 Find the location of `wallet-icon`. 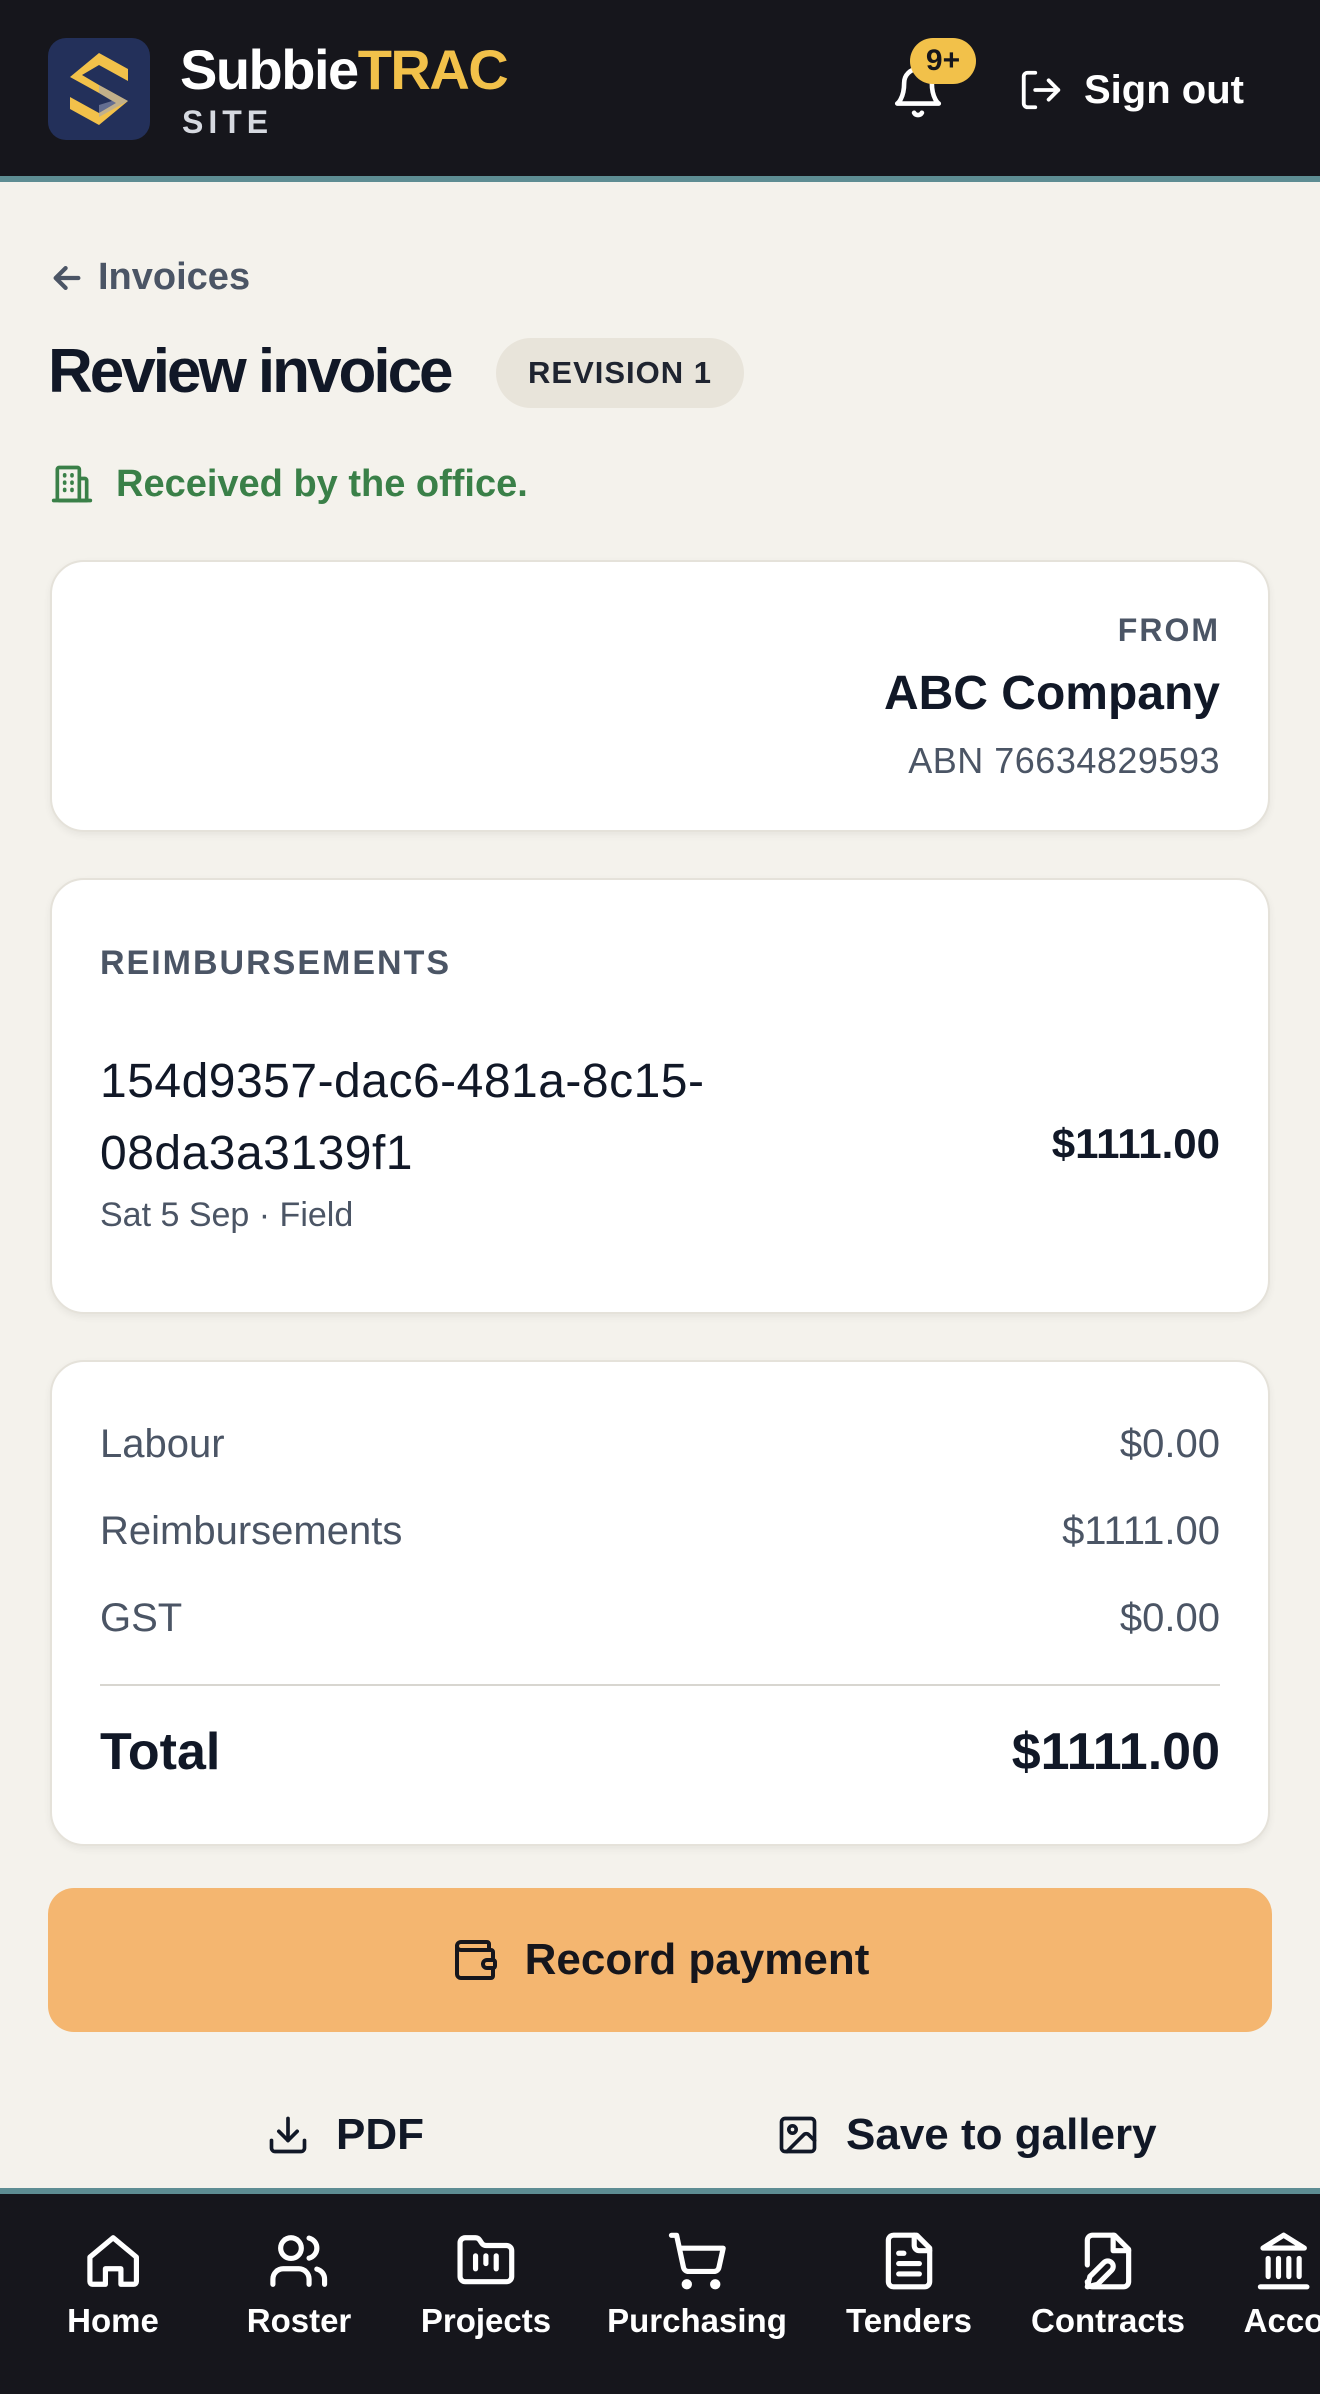

wallet-icon is located at coordinates (475, 1960).